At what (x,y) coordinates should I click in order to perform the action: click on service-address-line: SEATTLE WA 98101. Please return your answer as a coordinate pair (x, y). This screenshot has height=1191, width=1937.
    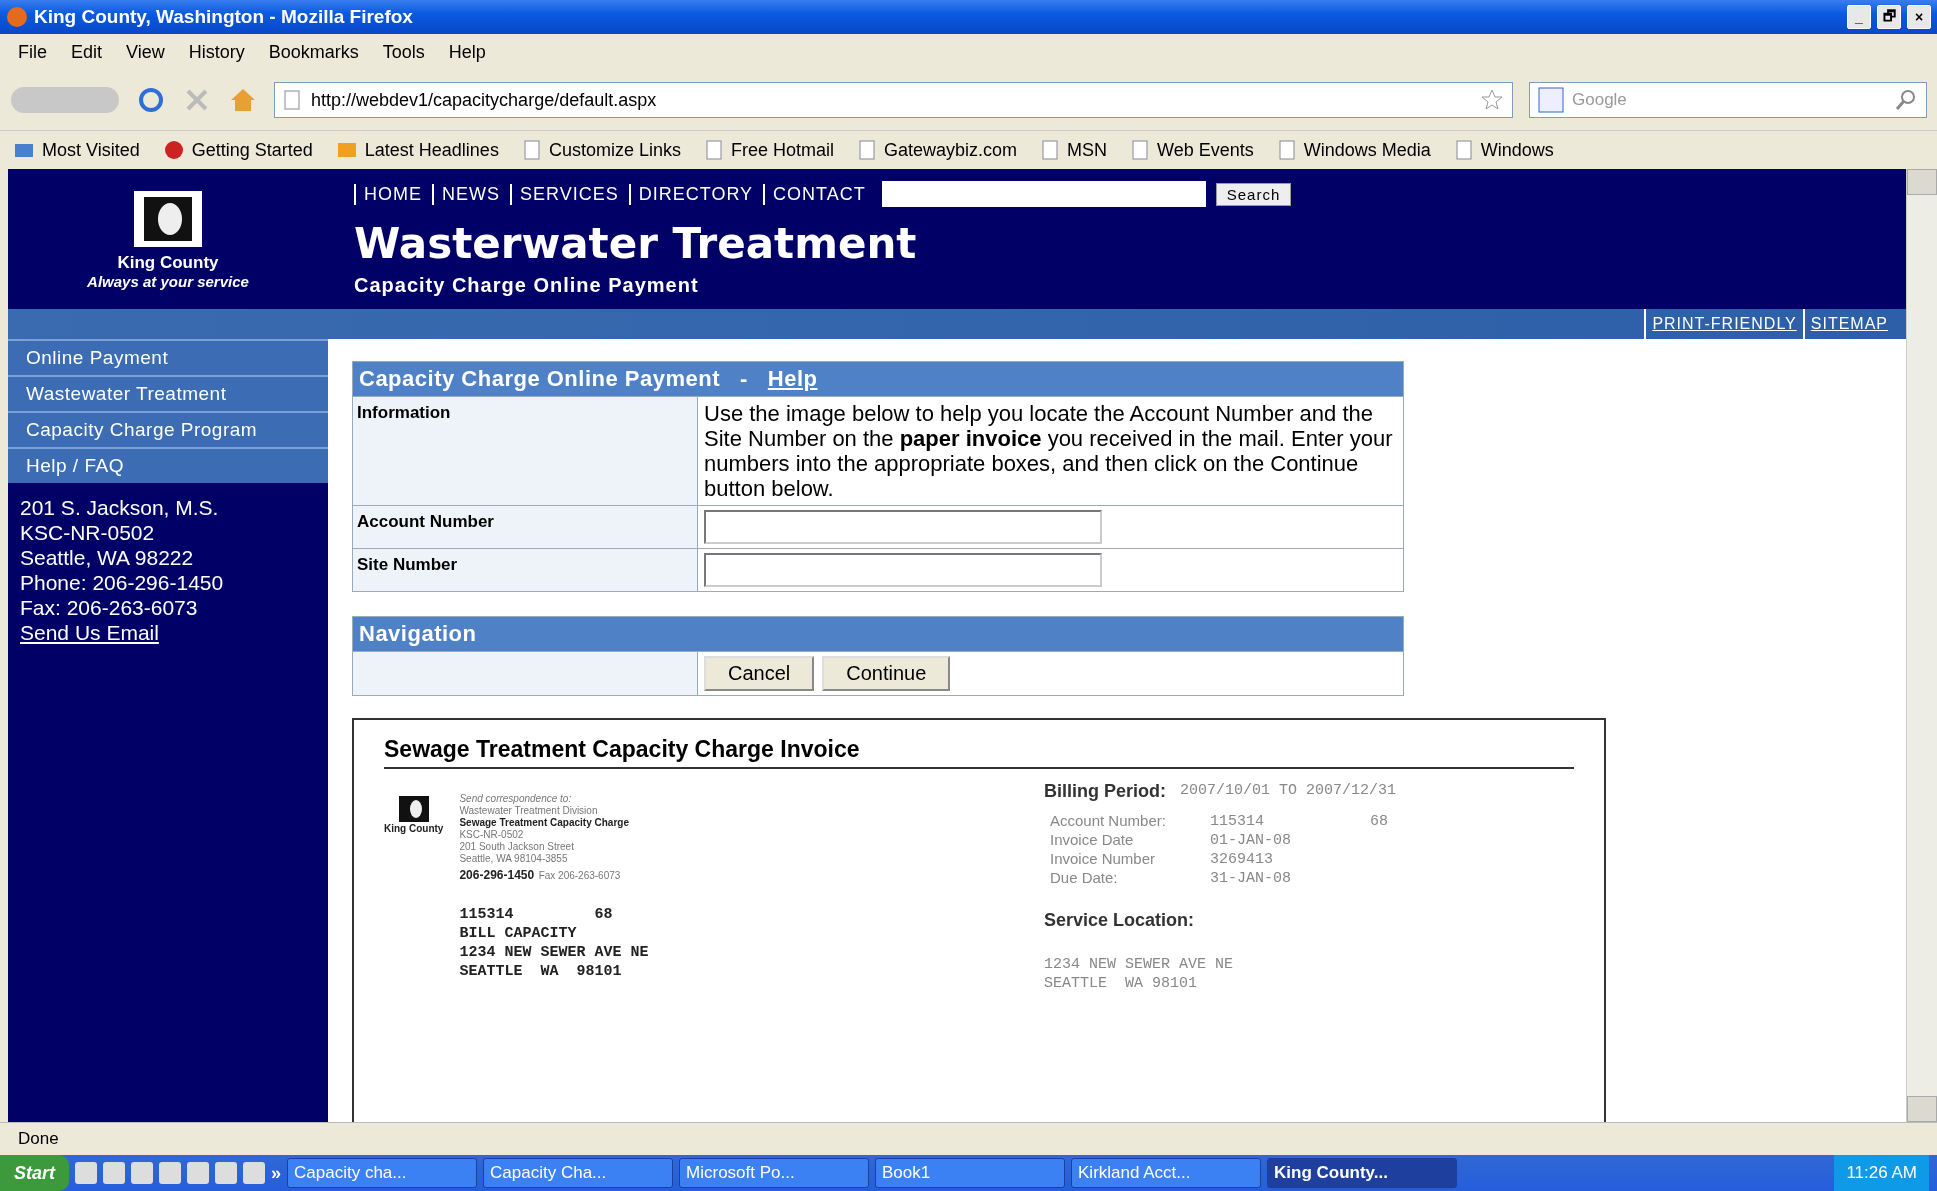
    Looking at the image, I should click on (1121, 983).